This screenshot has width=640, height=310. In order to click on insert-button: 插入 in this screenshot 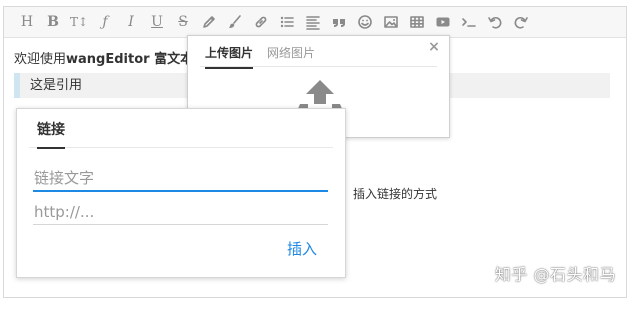, I will do `click(302, 248)`.